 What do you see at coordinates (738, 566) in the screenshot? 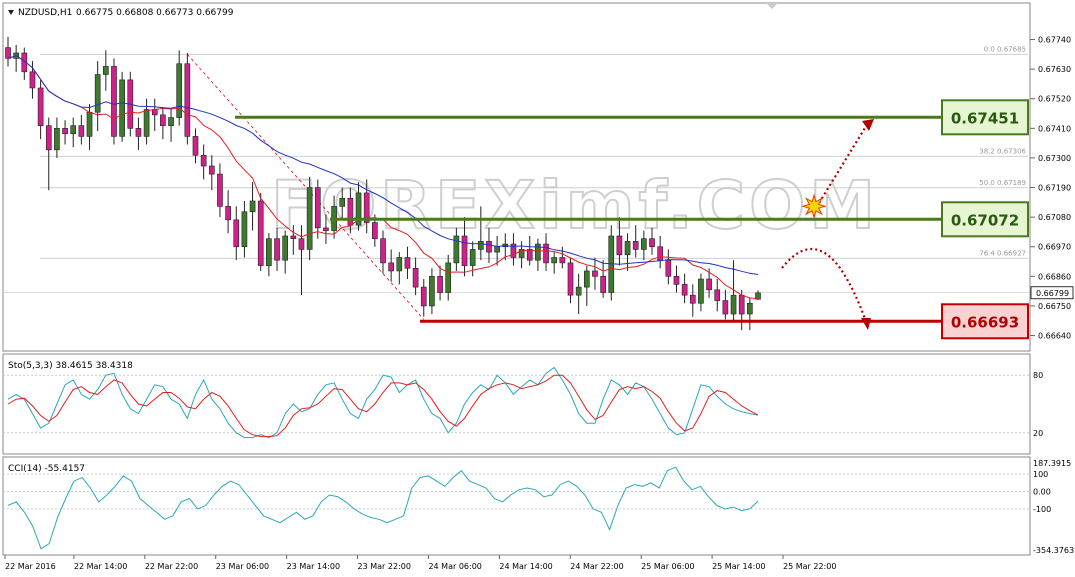
I see `time-tick-label: 25 Mar 14:00` at bounding box center [738, 566].